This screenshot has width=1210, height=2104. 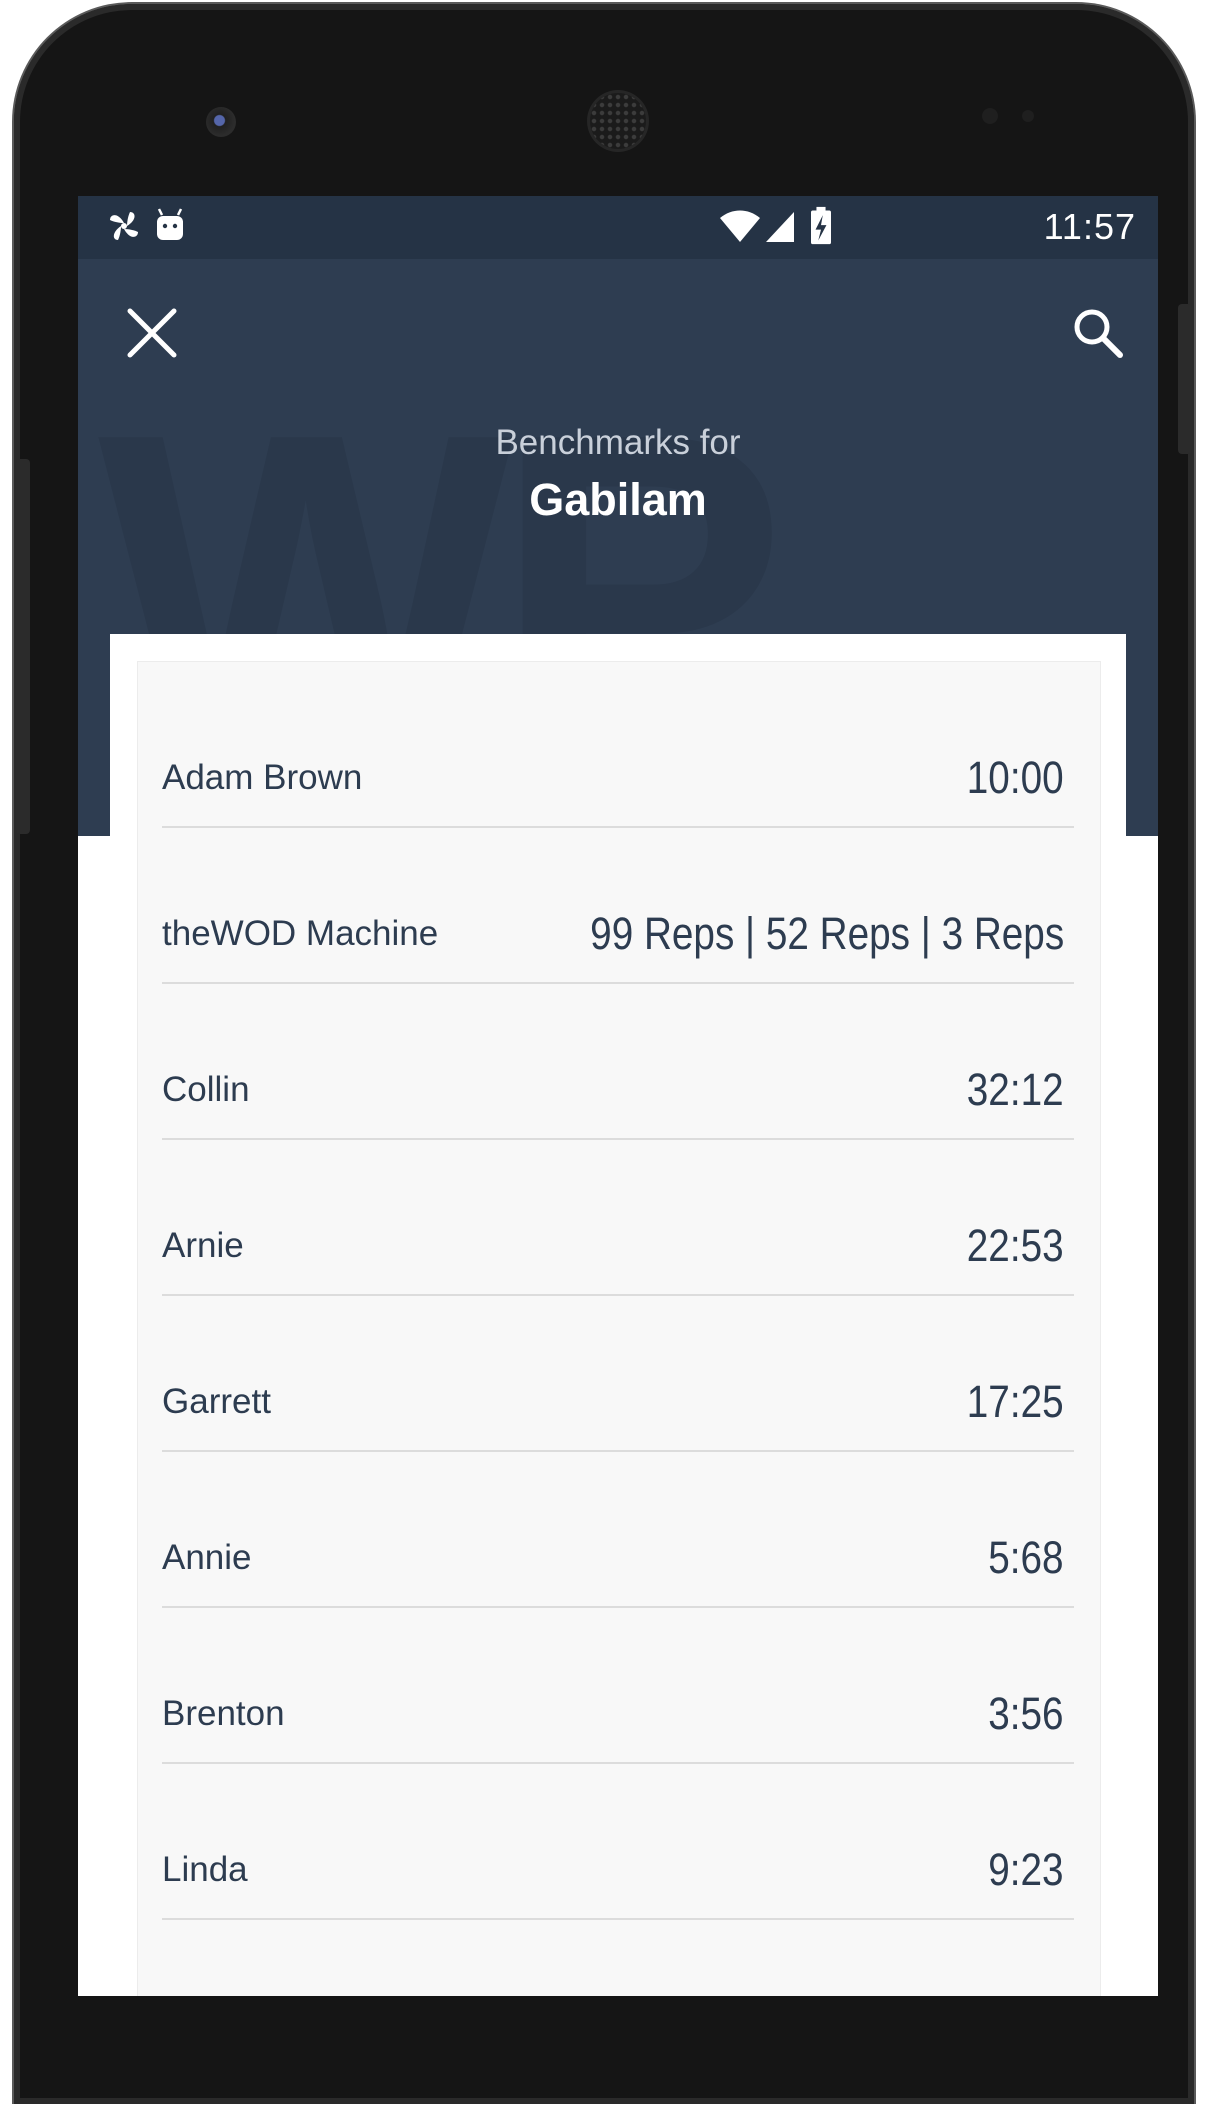 What do you see at coordinates (221, 122) in the screenshot?
I see `front-camera` at bounding box center [221, 122].